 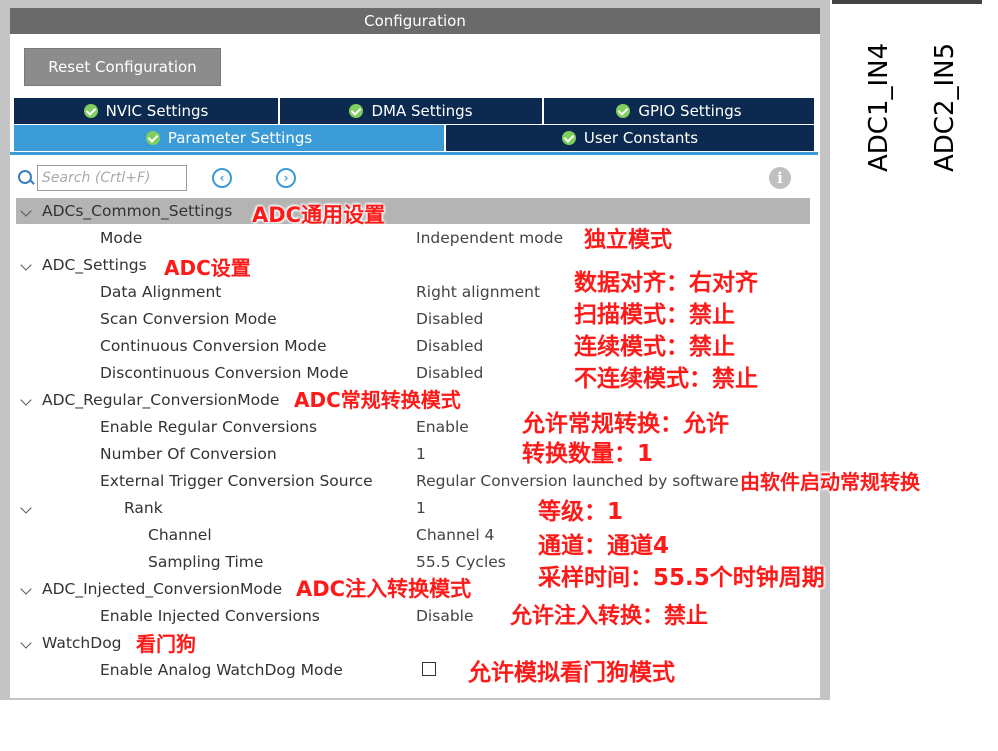 What do you see at coordinates (207, 268) in the screenshot?
I see `annotation-adc-settings: ADC设置` at bounding box center [207, 268].